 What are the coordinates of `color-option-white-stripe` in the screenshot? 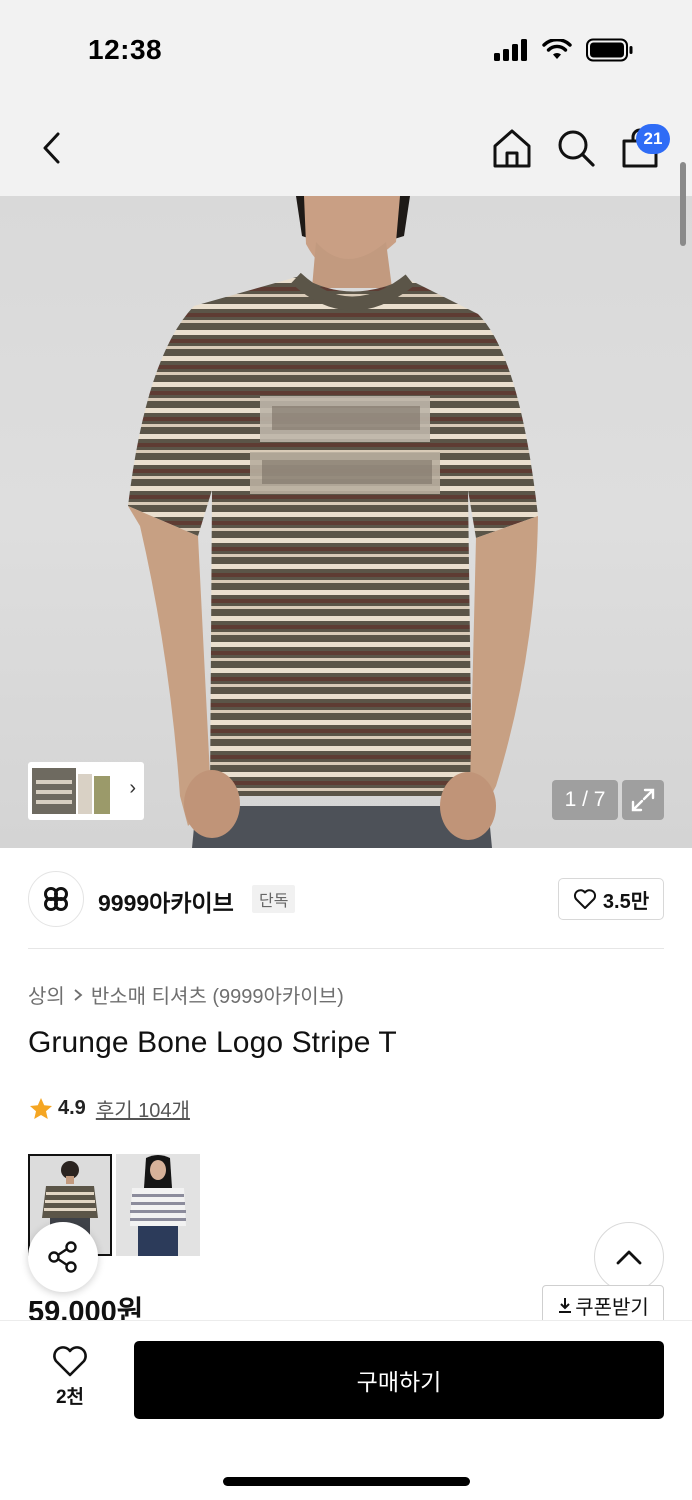 It's located at (158, 1205).